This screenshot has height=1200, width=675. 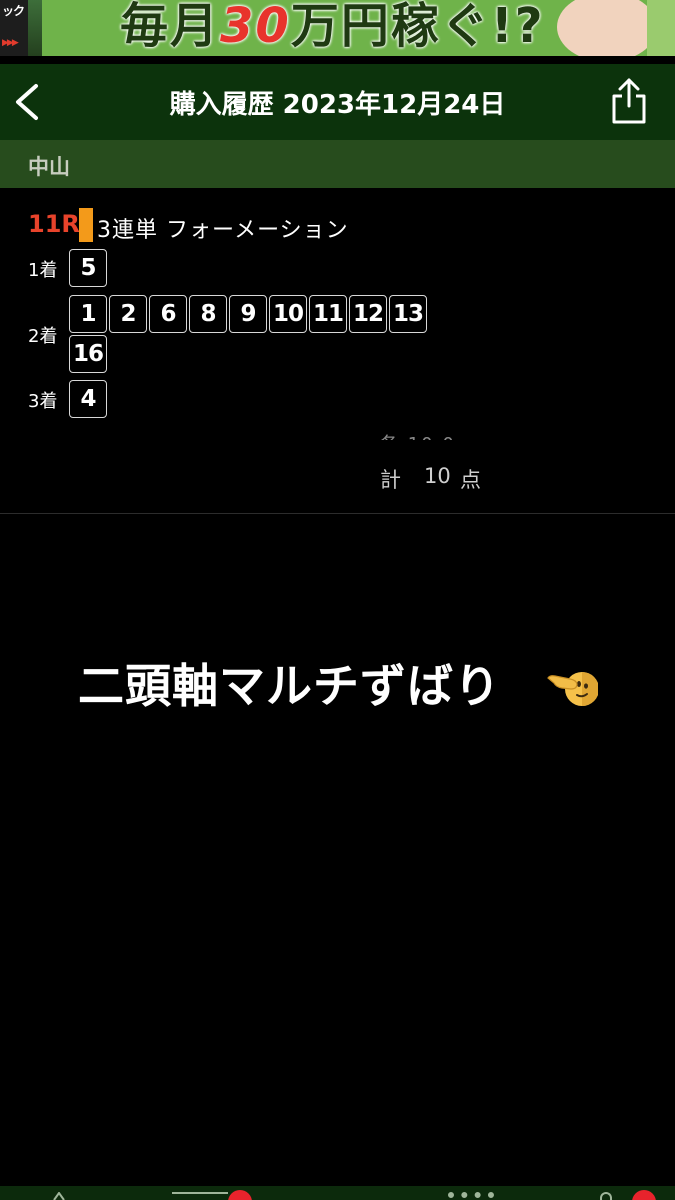 I want to click on ad-arrows-icon: ▶▶▶, so click(x=10, y=43).